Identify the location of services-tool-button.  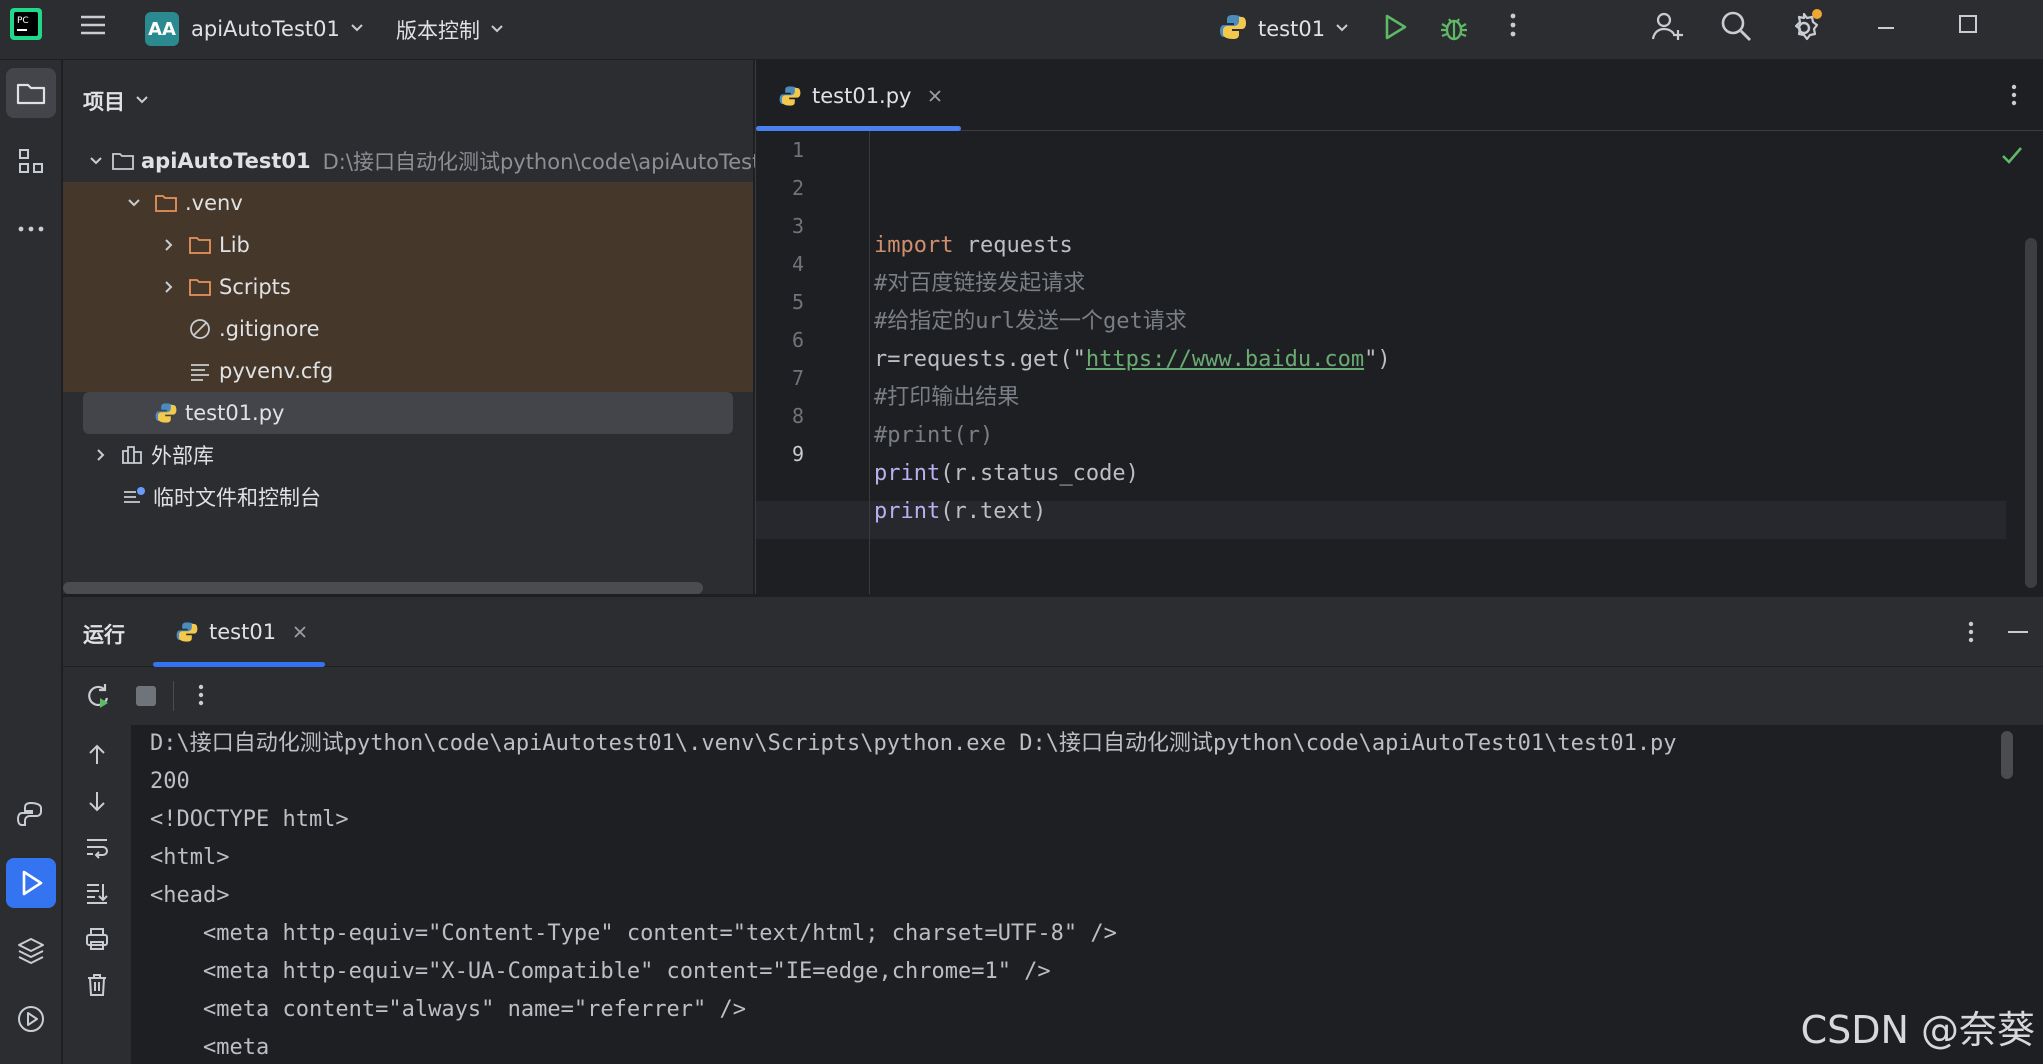
(31, 1019).